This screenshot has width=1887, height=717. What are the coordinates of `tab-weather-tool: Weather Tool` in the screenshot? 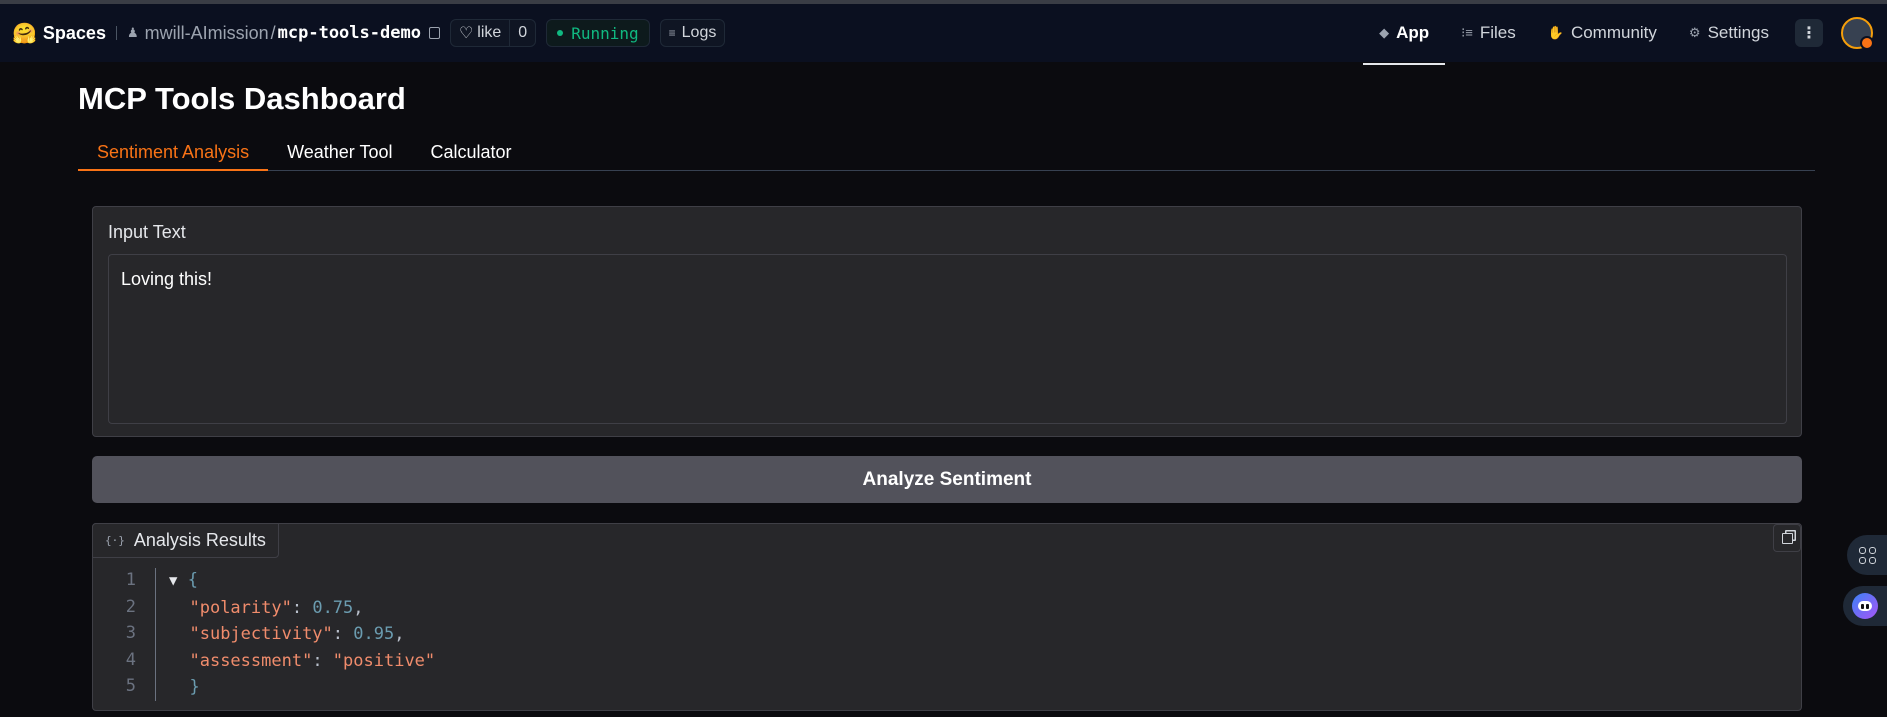 It's located at (339, 154).